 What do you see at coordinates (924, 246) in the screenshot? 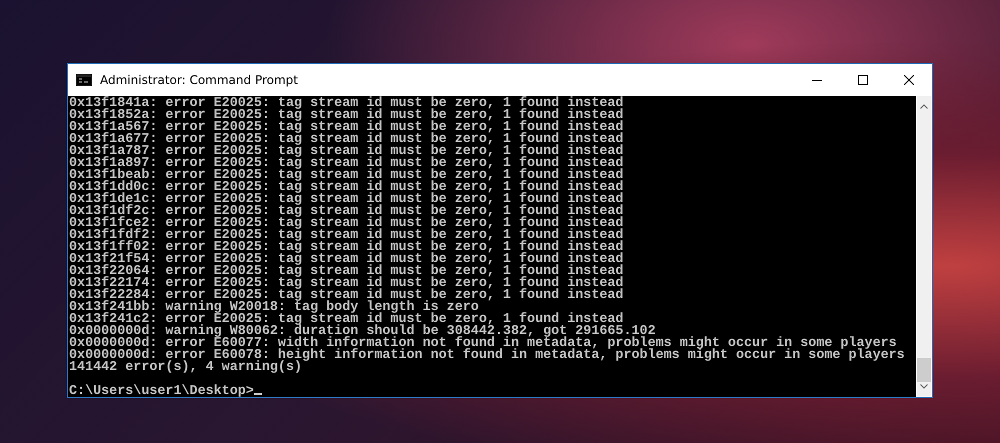
I see `scrollbar` at bounding box center [924, 246].